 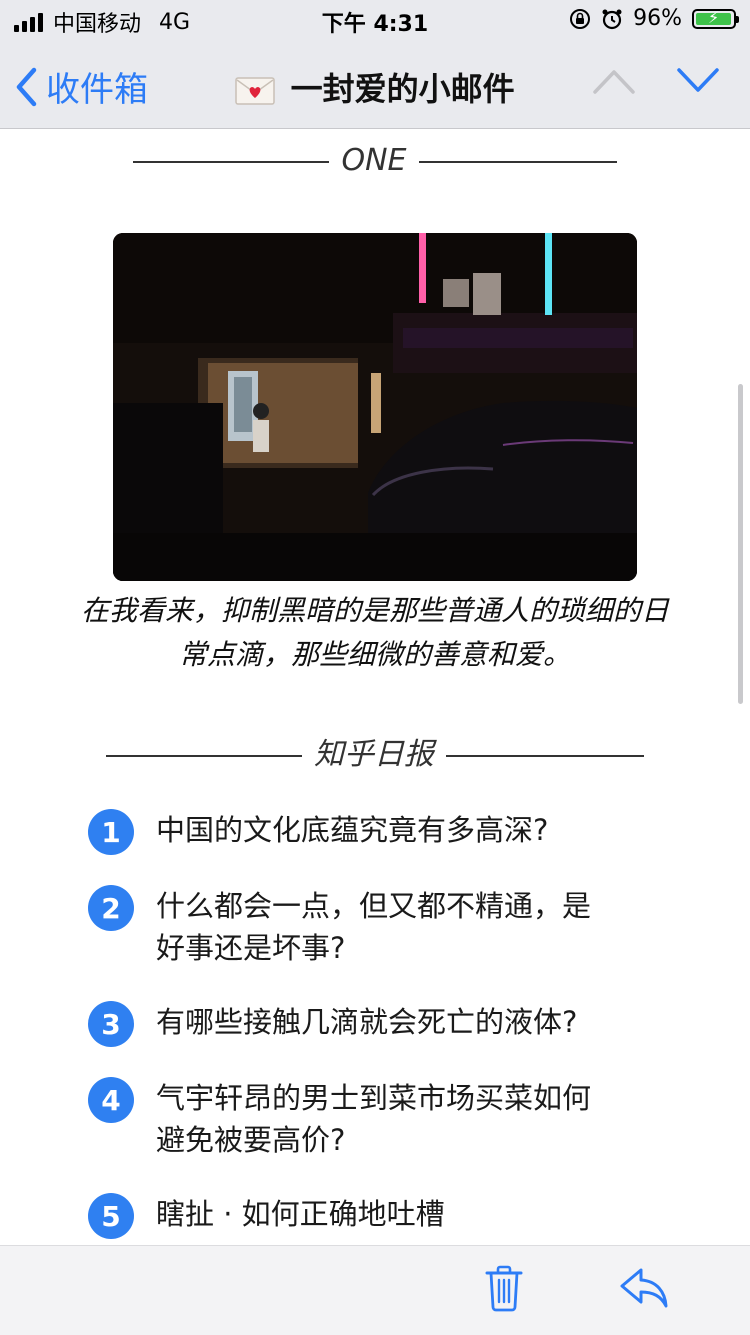 I want to click on item-title: 什么都会一点，但又都不精通，是 好事还是坏事?, so click(x=406, y=927).